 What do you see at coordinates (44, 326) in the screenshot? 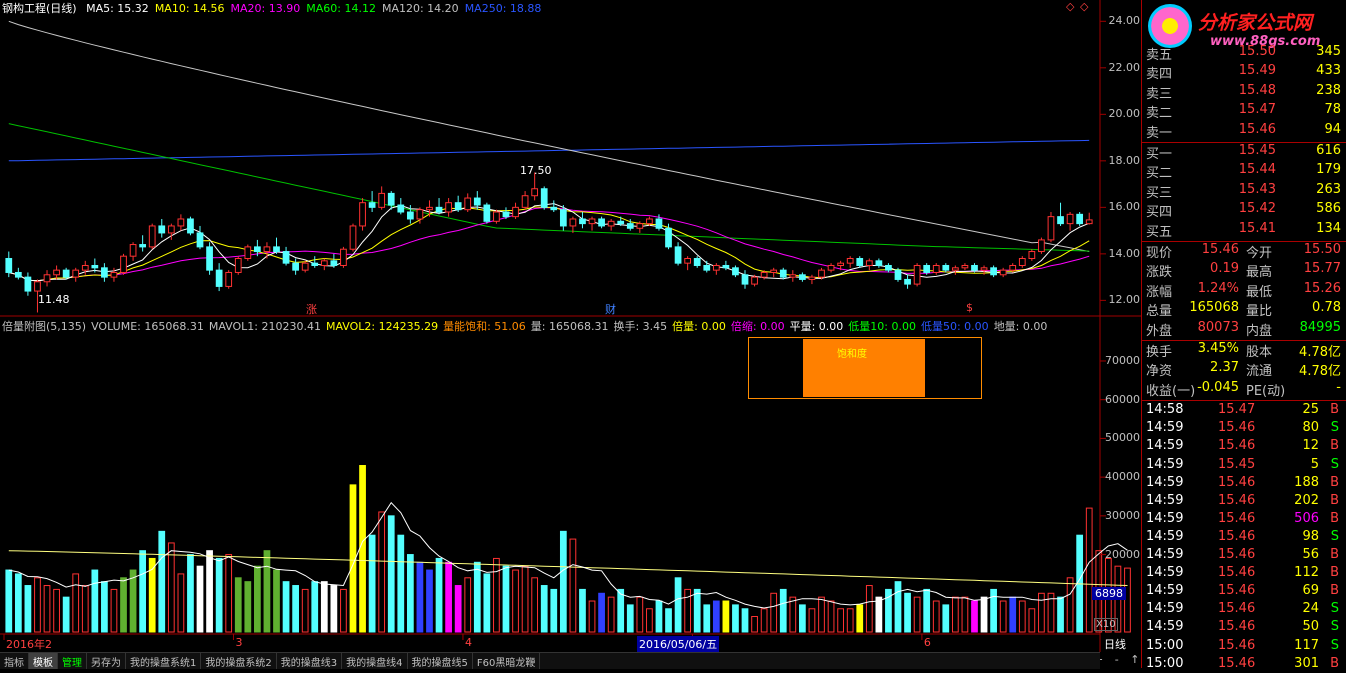
I see `vol-label-0: 倍量附图(5,135)` at bounding box center [44, 326].